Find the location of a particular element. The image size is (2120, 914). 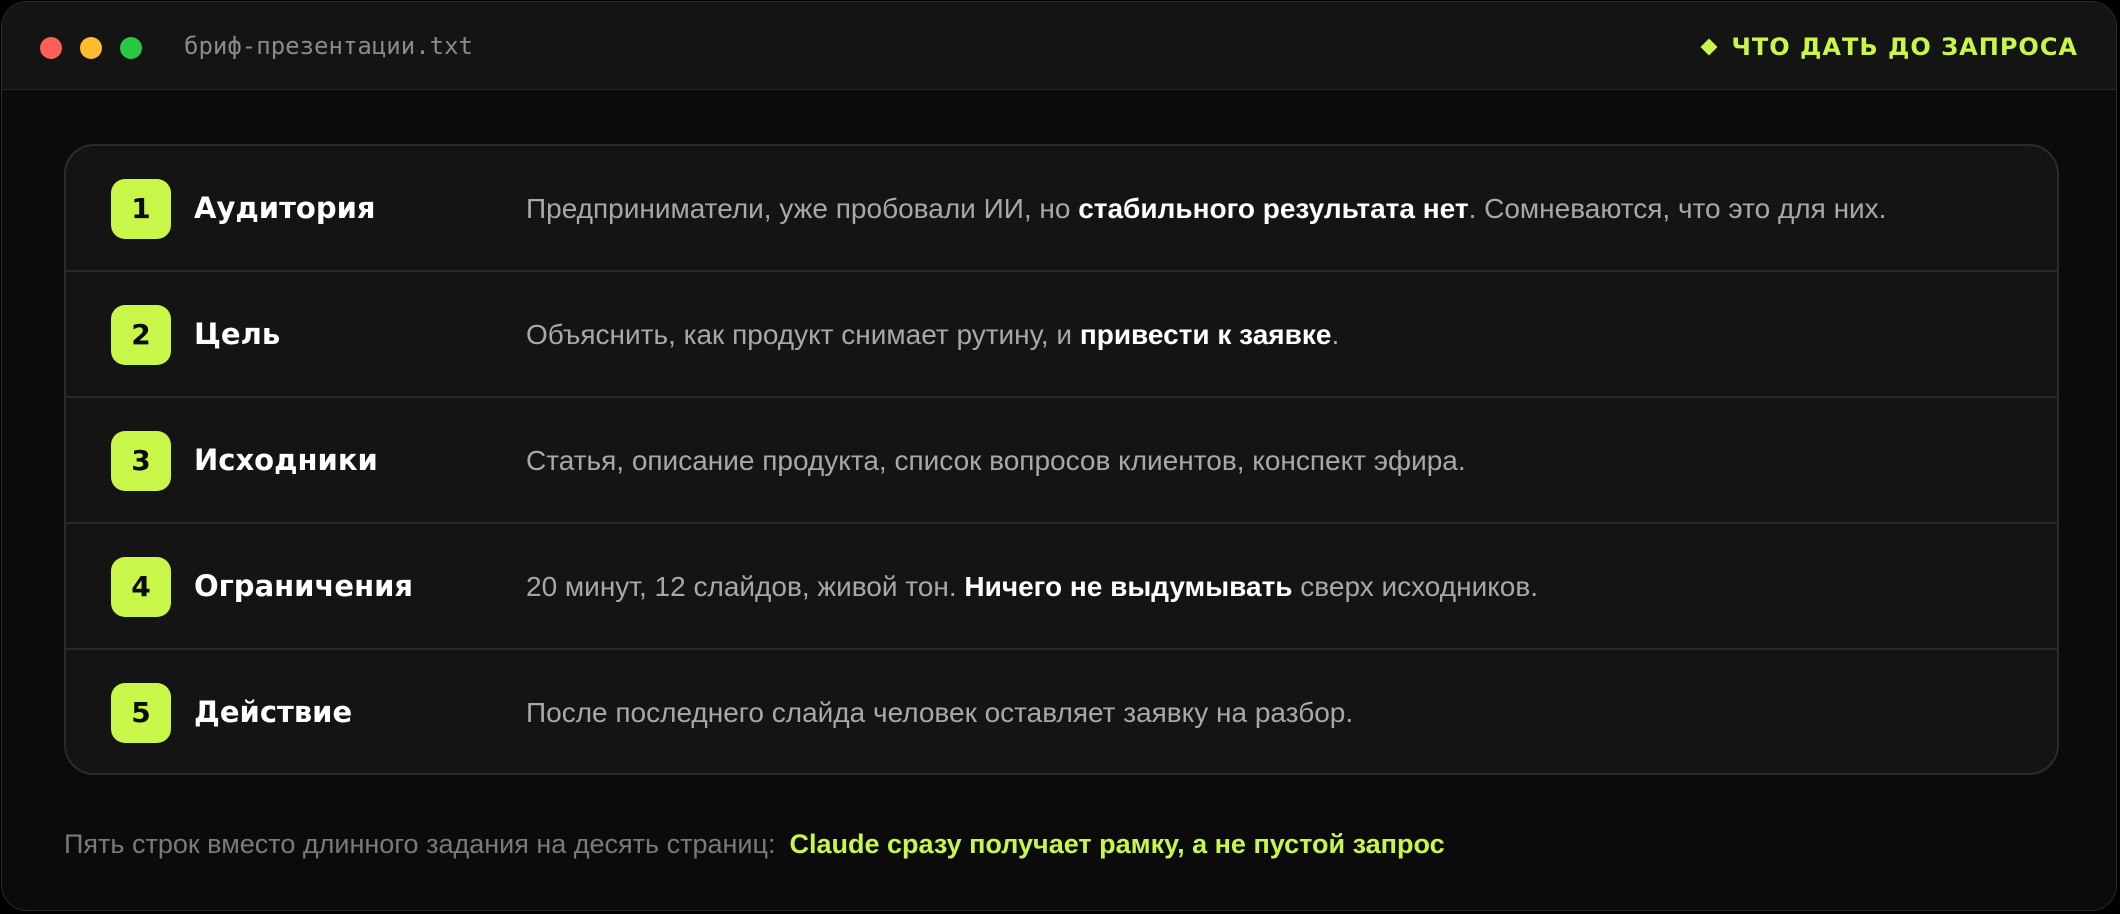

row-description-emphasis: Ничего не выдумывать is located at coordinates (1128, 586).